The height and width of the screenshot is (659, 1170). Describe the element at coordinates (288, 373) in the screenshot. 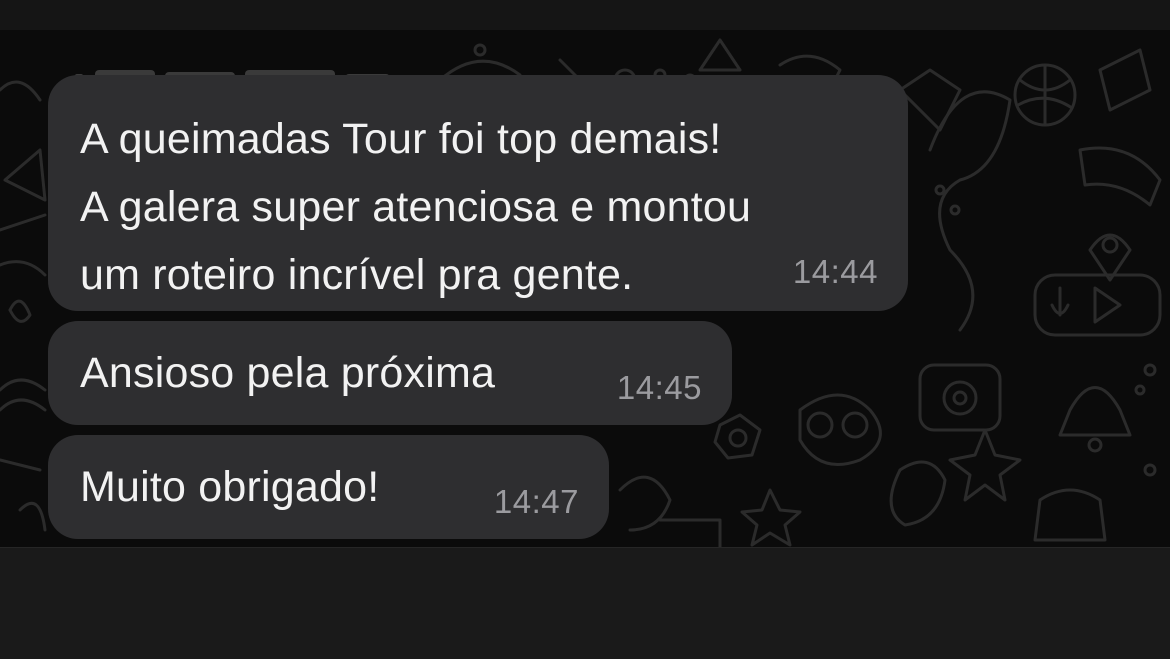

I see `message-text: Ansioso pela próxima` at that location.